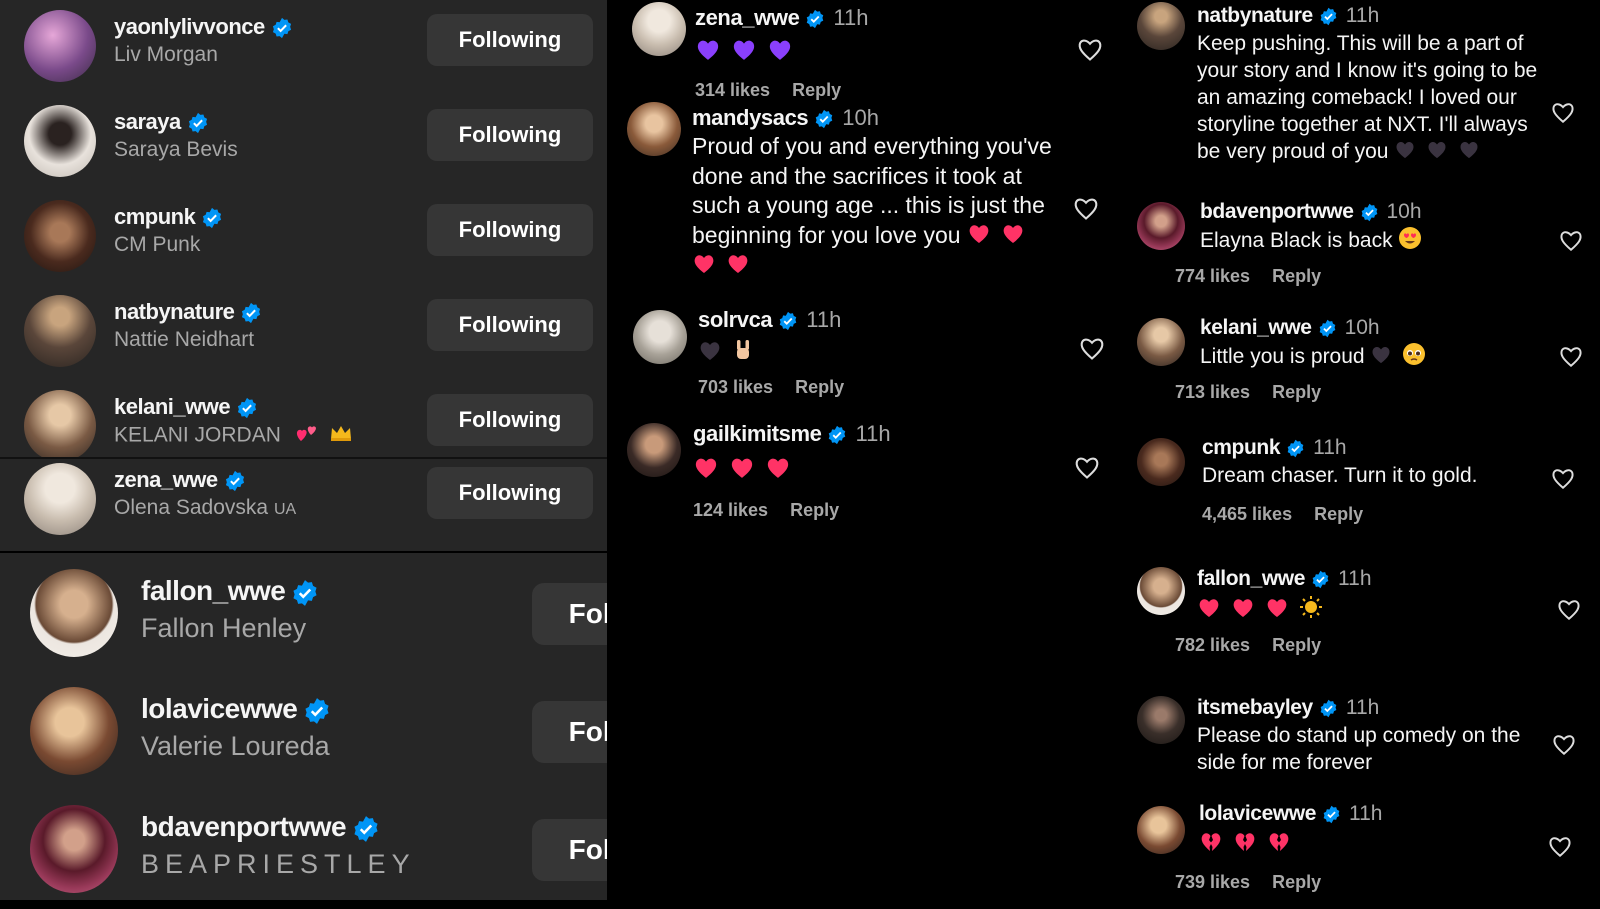 This screenshot has width=1600, height=909. Describe the element at coordinates (747, 17) in the screenshot. I see `comment-username: zena_wwe` at that location.